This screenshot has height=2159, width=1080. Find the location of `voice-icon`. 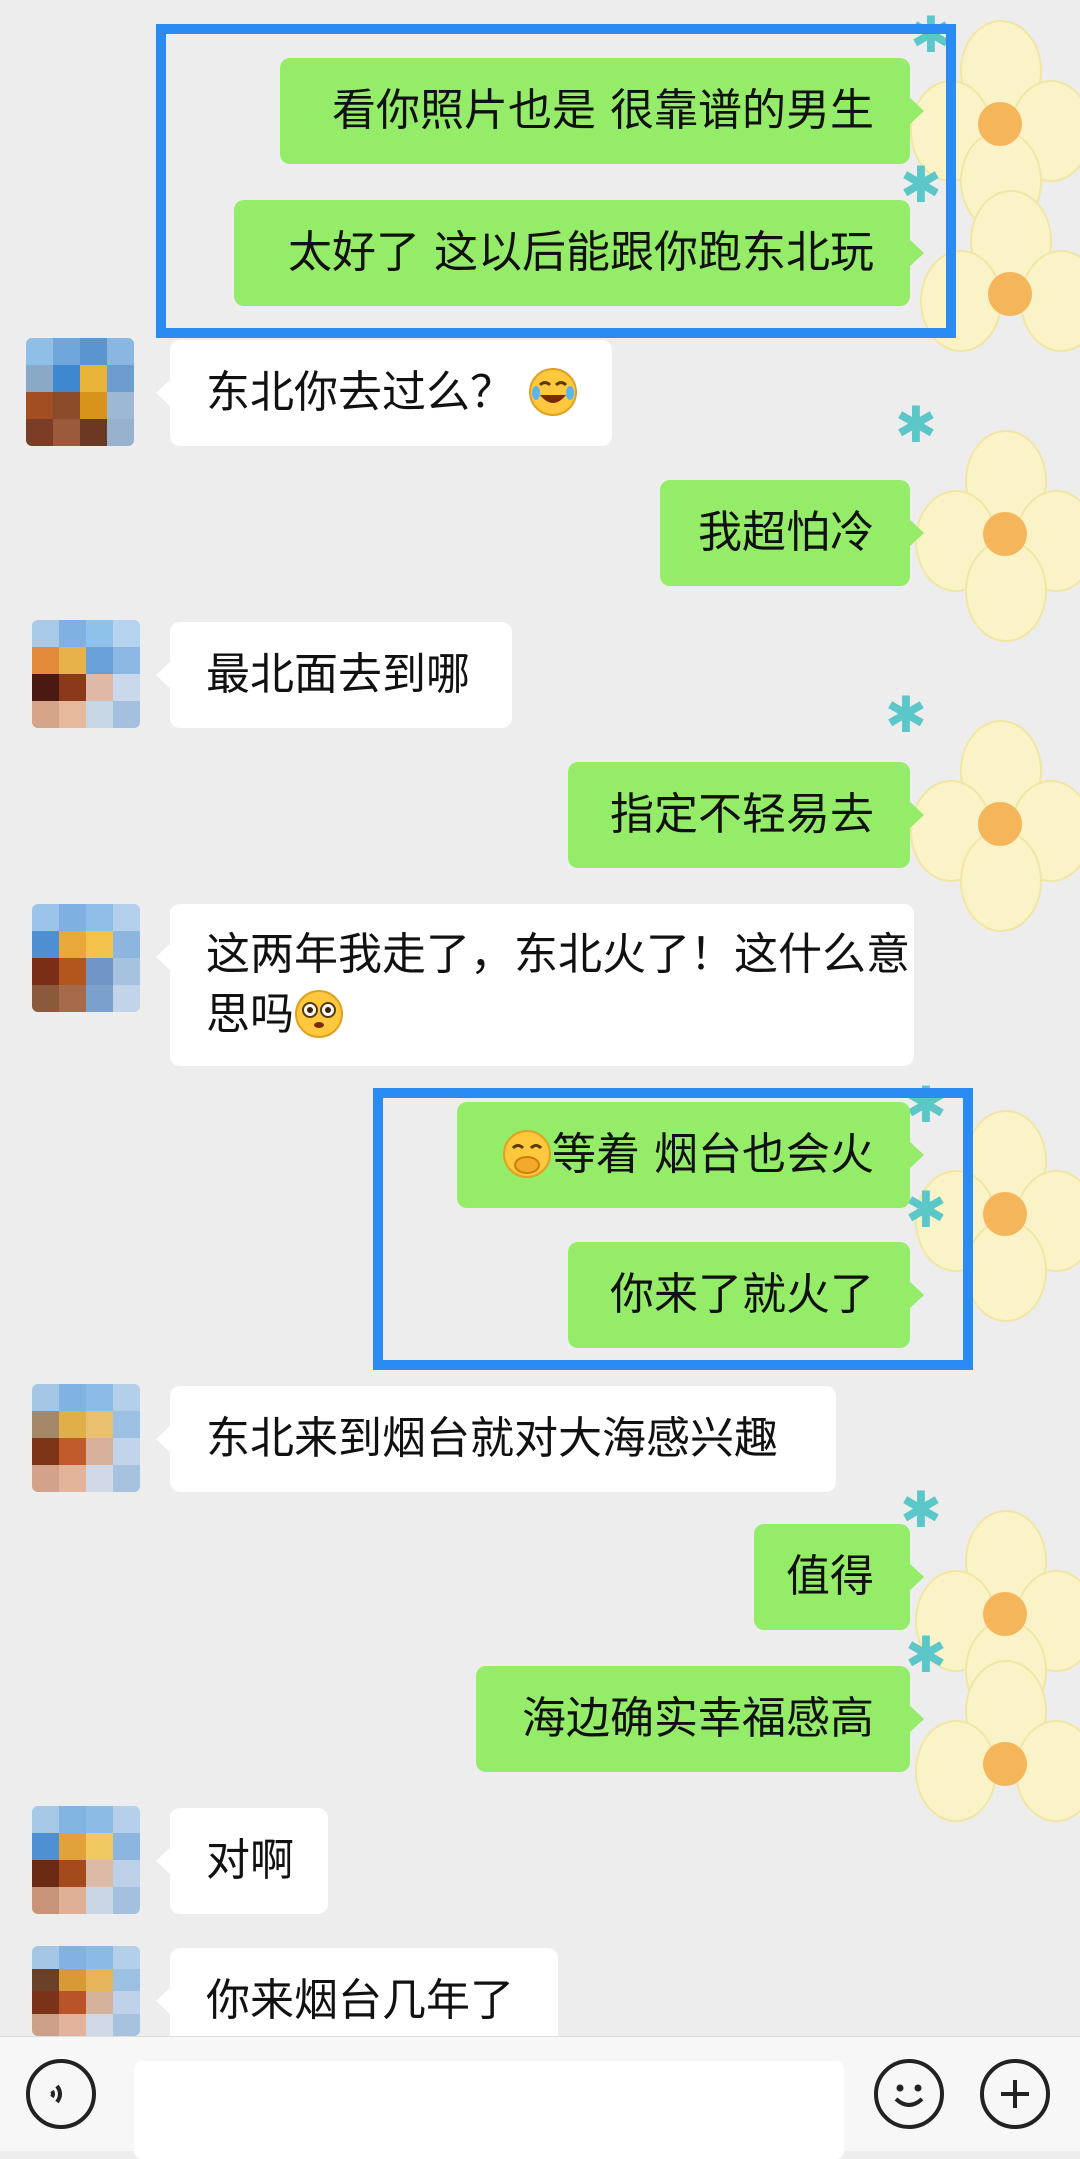

voice-icon is located at coordinates (56, 2094).